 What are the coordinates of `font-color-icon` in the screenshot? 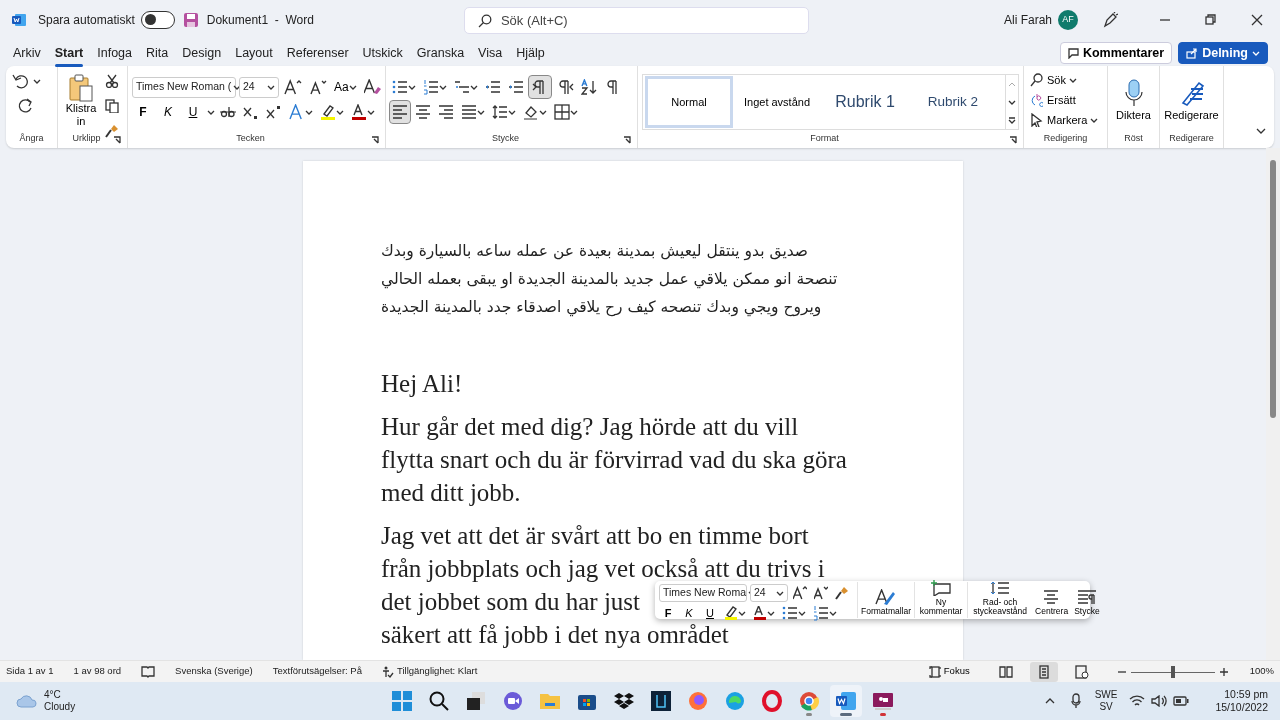 It's located at (760, 613).